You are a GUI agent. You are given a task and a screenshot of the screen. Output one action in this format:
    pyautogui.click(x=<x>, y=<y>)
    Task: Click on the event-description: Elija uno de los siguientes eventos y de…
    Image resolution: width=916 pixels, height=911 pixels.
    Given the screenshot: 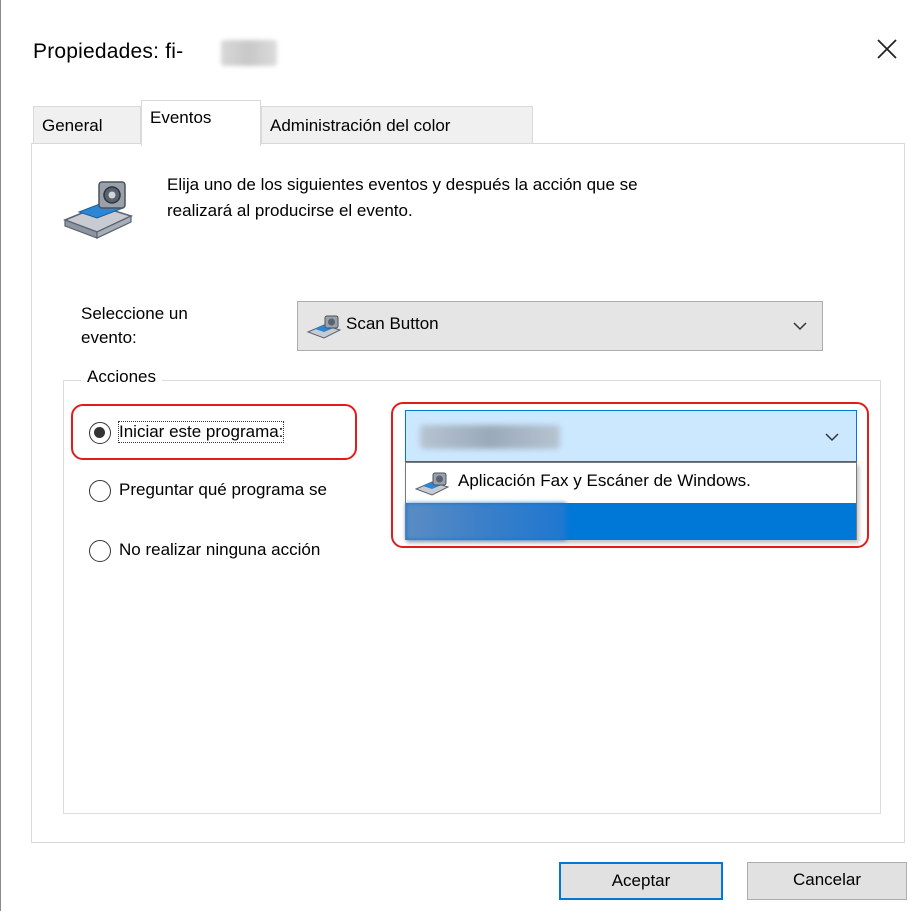 What is the action you would take?
    pyautogui.click(x=507, y=198)
    